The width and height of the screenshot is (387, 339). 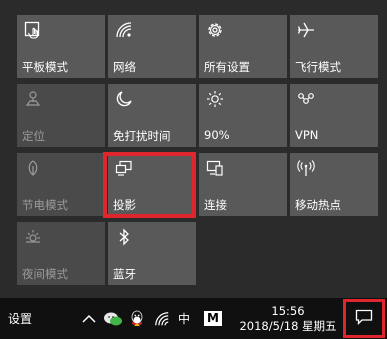 I want to click on ime-mode-label: M, so click(x=213, y=318).